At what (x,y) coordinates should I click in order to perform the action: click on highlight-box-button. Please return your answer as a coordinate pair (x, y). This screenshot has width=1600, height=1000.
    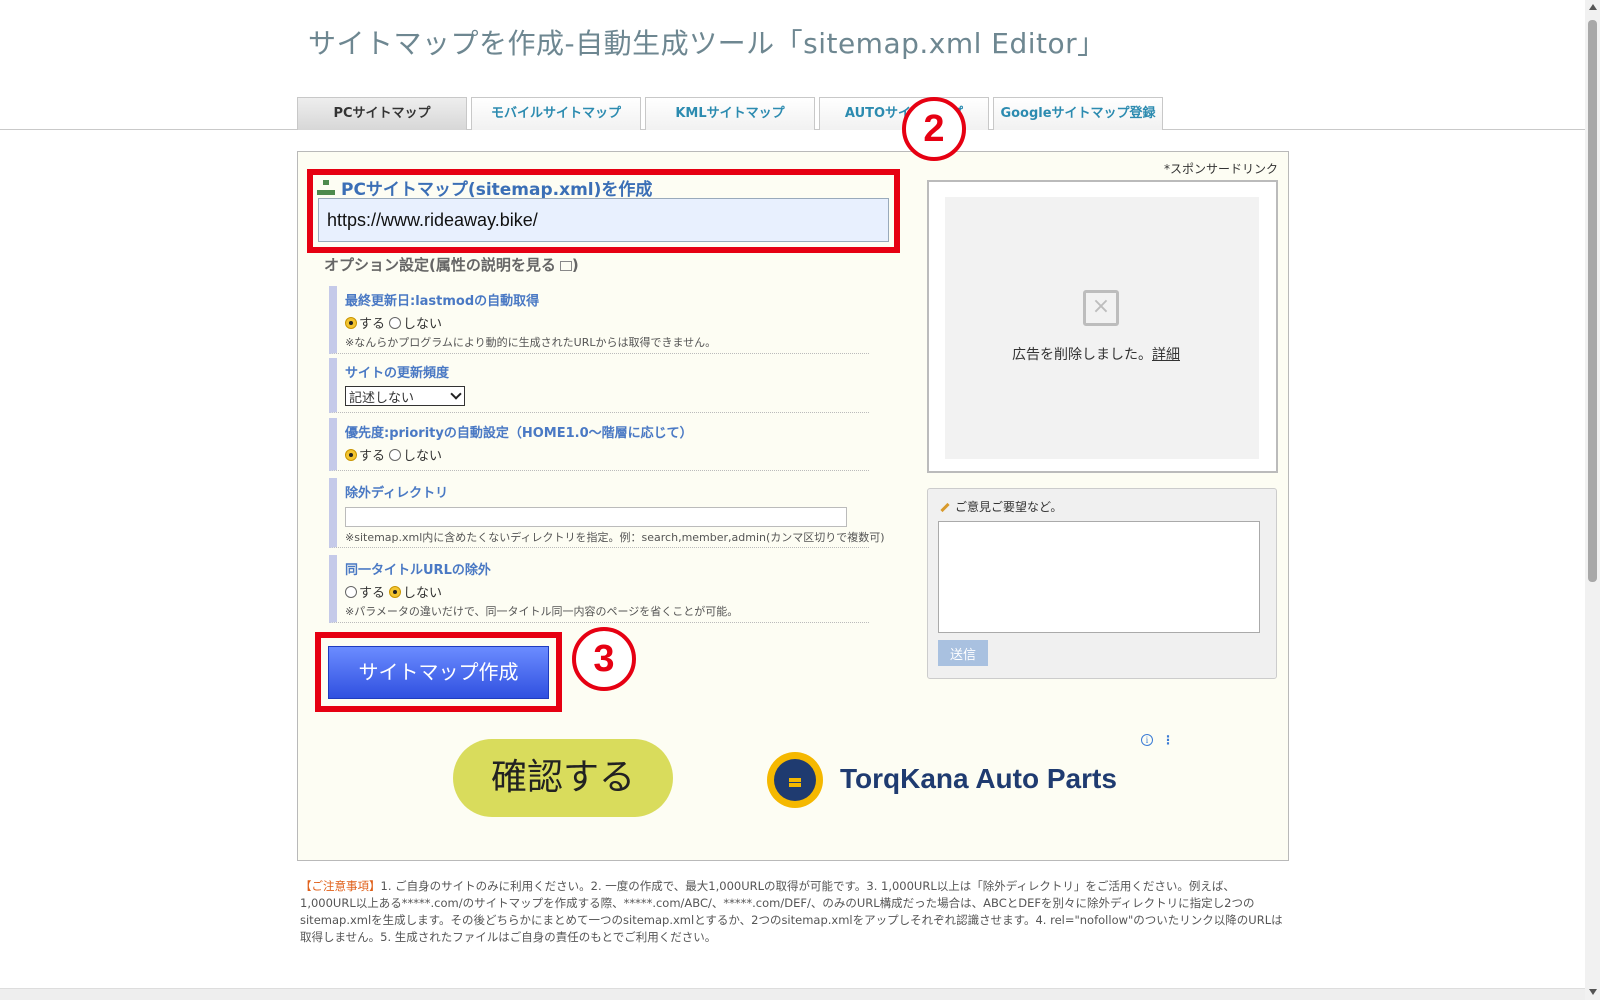
    Looking at the image, I should click on (438, 672).